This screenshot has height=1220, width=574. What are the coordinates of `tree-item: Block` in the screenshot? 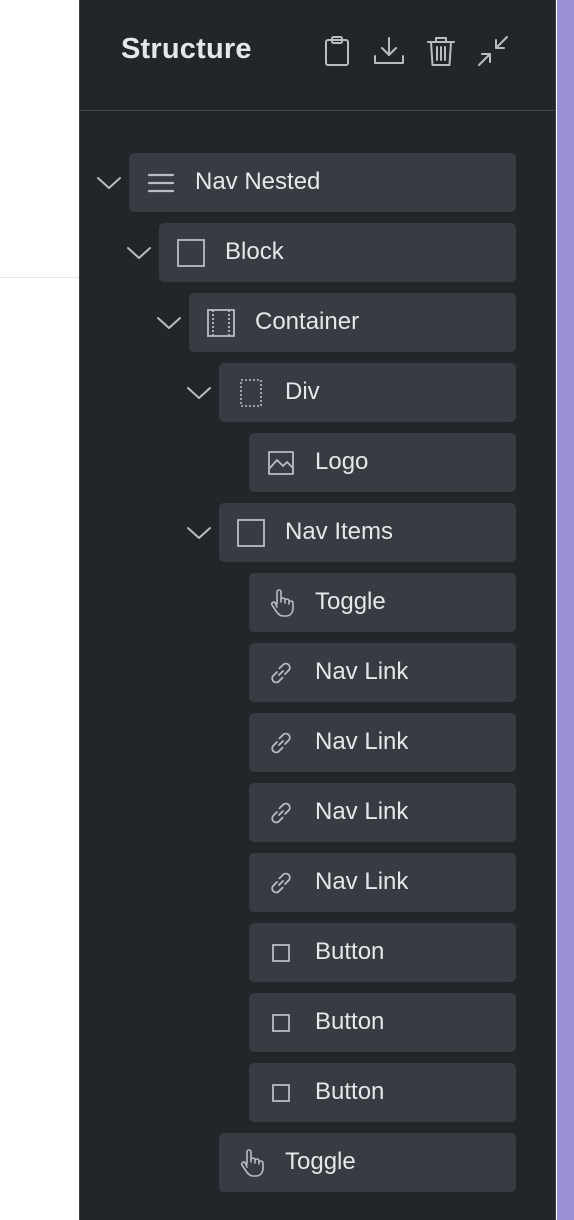 It's located at (337, 252).